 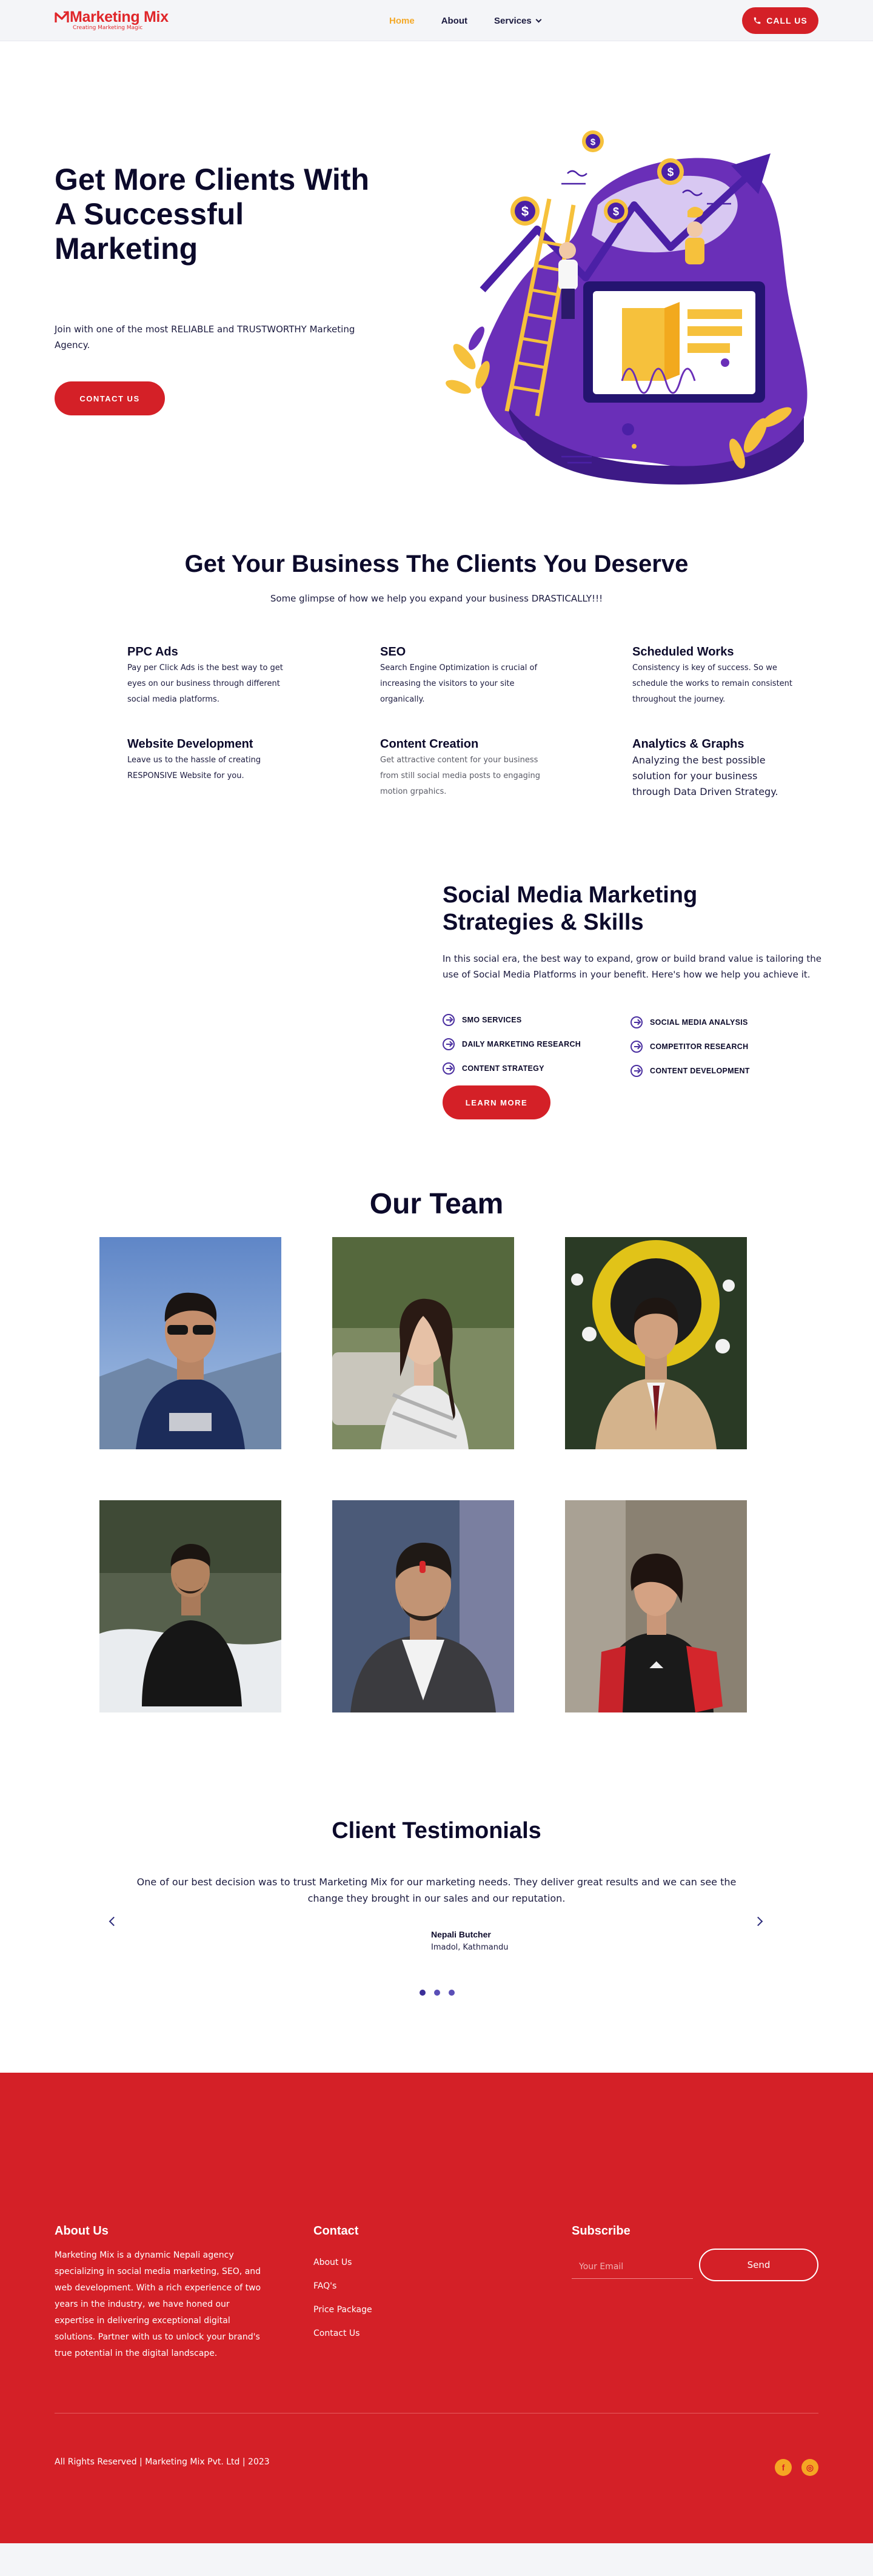 What do you see at coordinates (436, 1830) in the screenshot?
I see `testimonials-title: Client Testimonials` at bounding box center [436, 1830].